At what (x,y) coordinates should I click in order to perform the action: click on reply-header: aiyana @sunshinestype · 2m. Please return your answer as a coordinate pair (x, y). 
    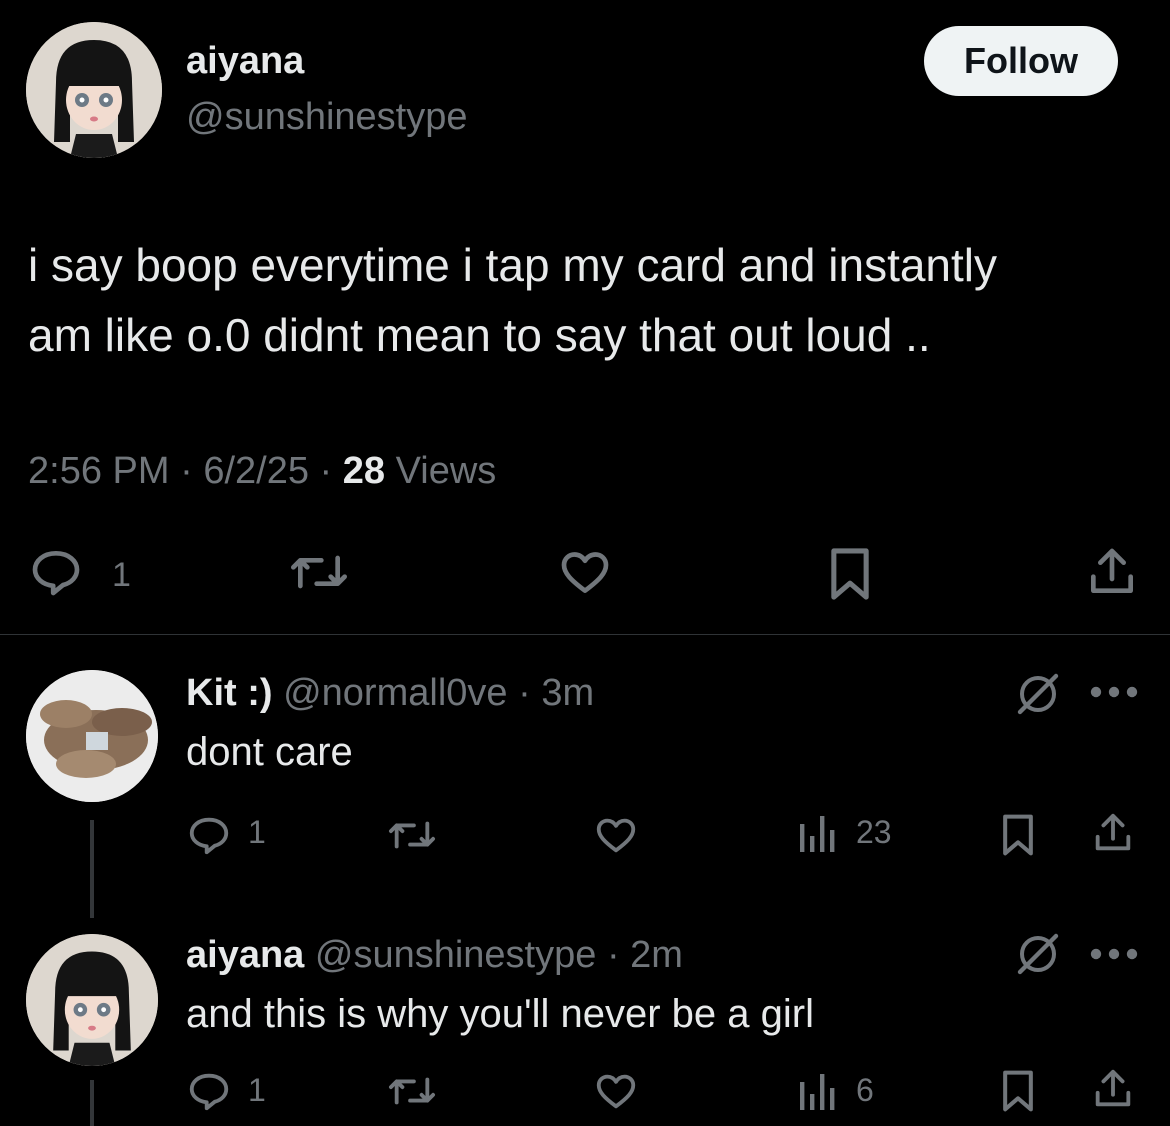
    Looking at the image, I should click on (434, 955).